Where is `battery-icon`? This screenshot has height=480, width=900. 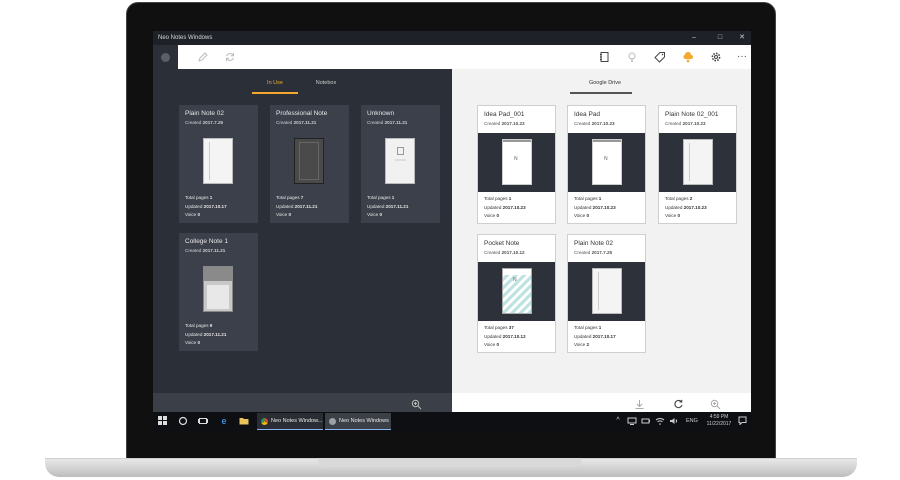
battery-icon is located at coordinates (646, 421).